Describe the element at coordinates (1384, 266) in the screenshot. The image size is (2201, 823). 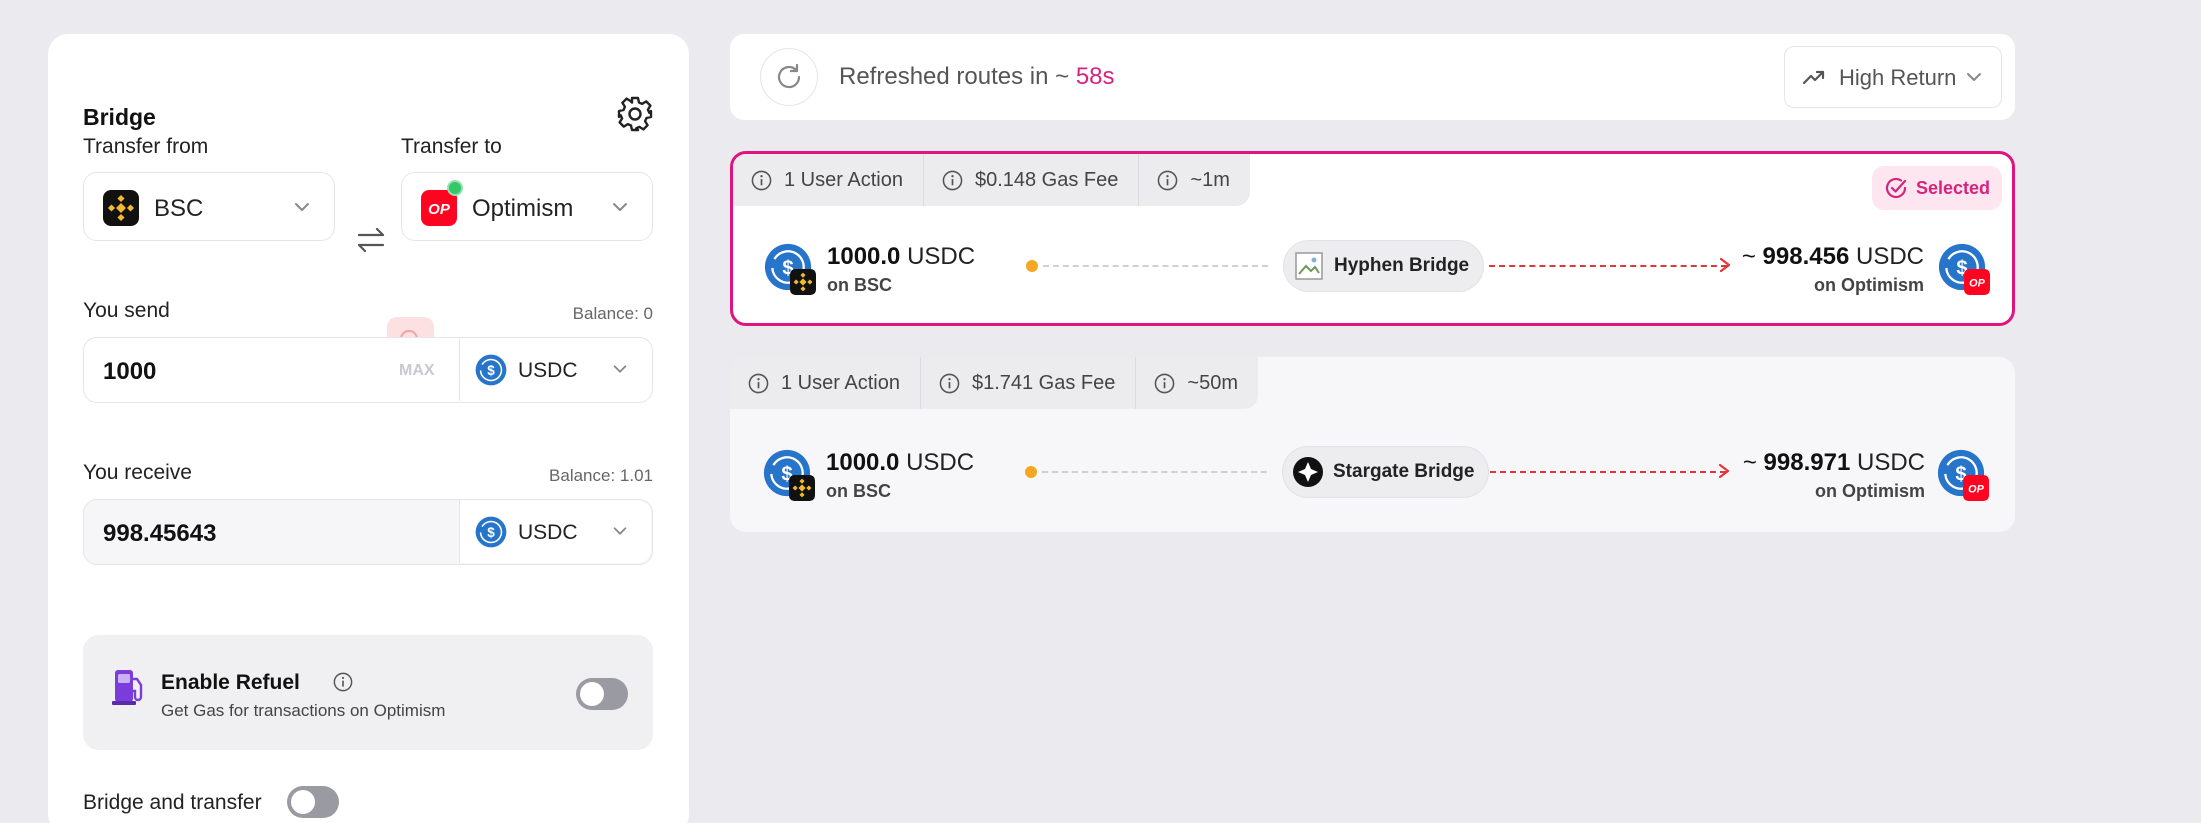
I see `bridge-badge: Hyphen Bridge` at that location.